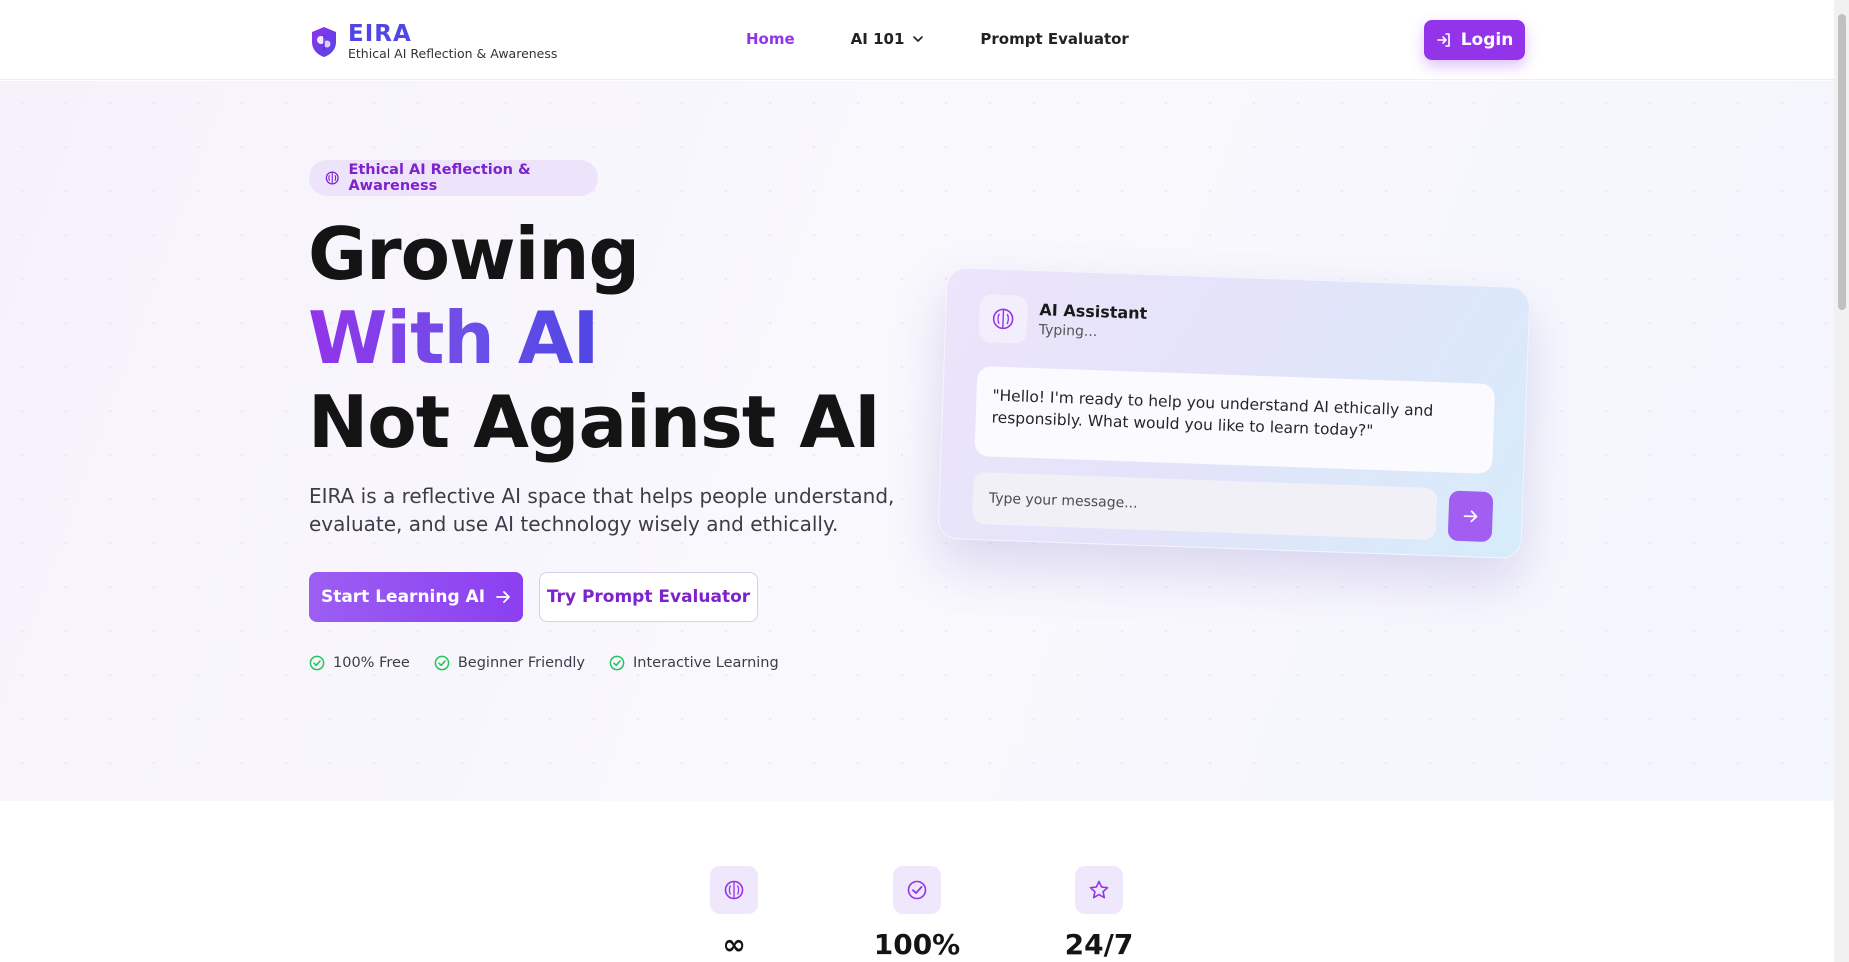 Image resolution: width=1849 pixels, height=962 pixels. I want to click on start-learning-button: Start Learning AI, so click(416, 597).